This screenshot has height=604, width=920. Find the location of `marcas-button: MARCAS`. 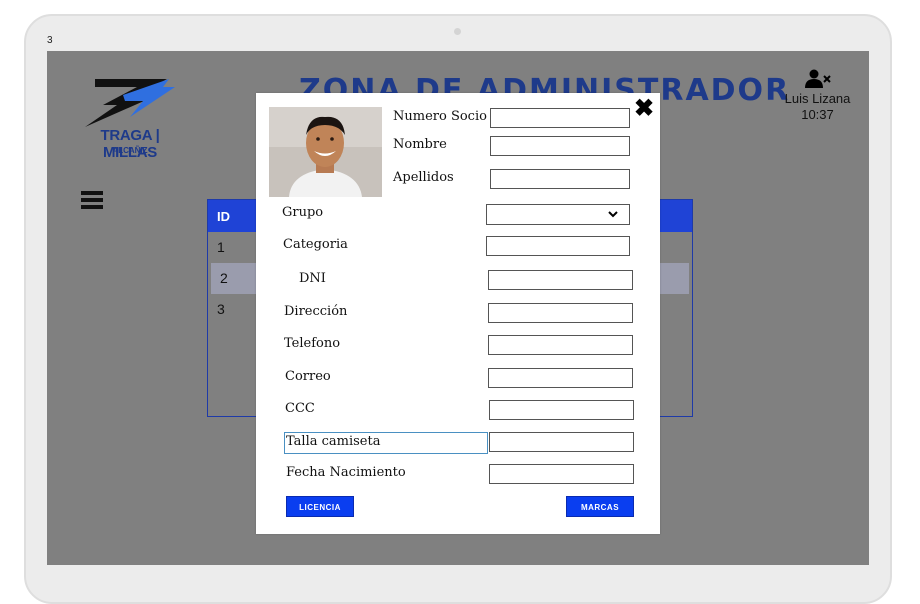

marcas-button: MARCAS is located at coordinates (600, 506).